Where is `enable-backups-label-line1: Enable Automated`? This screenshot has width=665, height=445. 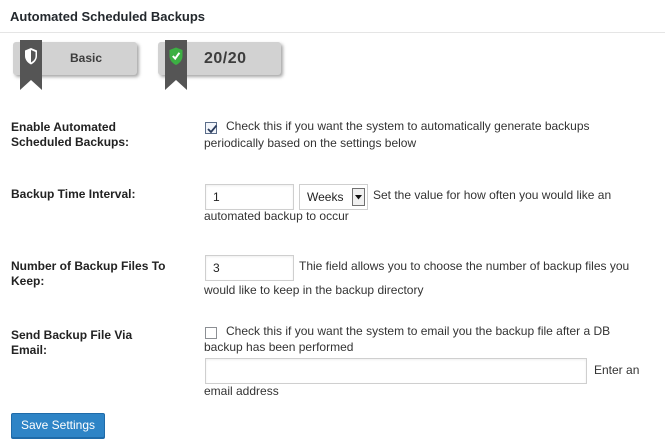
enable-backups-label-line1: Enable Automated is located at coordinates (63, 127).